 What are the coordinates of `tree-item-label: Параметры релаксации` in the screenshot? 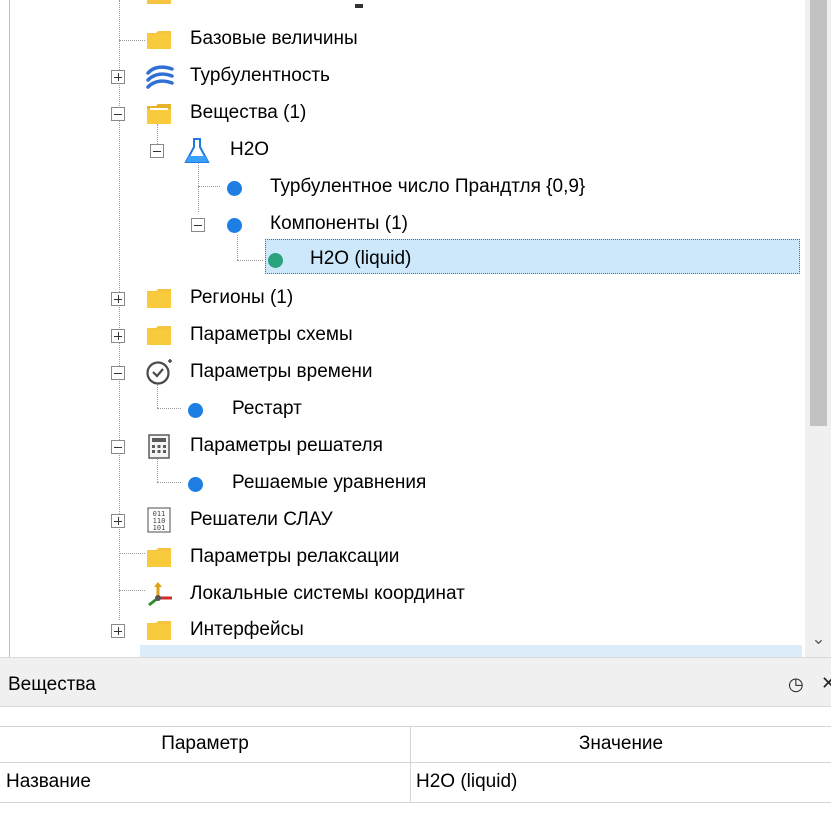 It's located at (295, 556).